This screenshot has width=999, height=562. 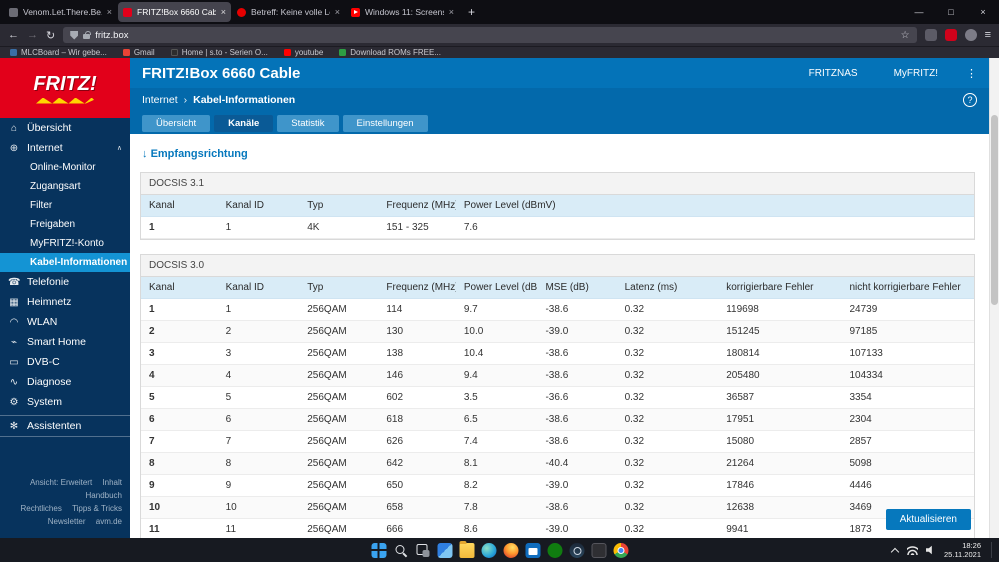 What do you see at coordinates (488, 550) in the screenshot?
I see `edge-icon` at bounding box center [488, 550].